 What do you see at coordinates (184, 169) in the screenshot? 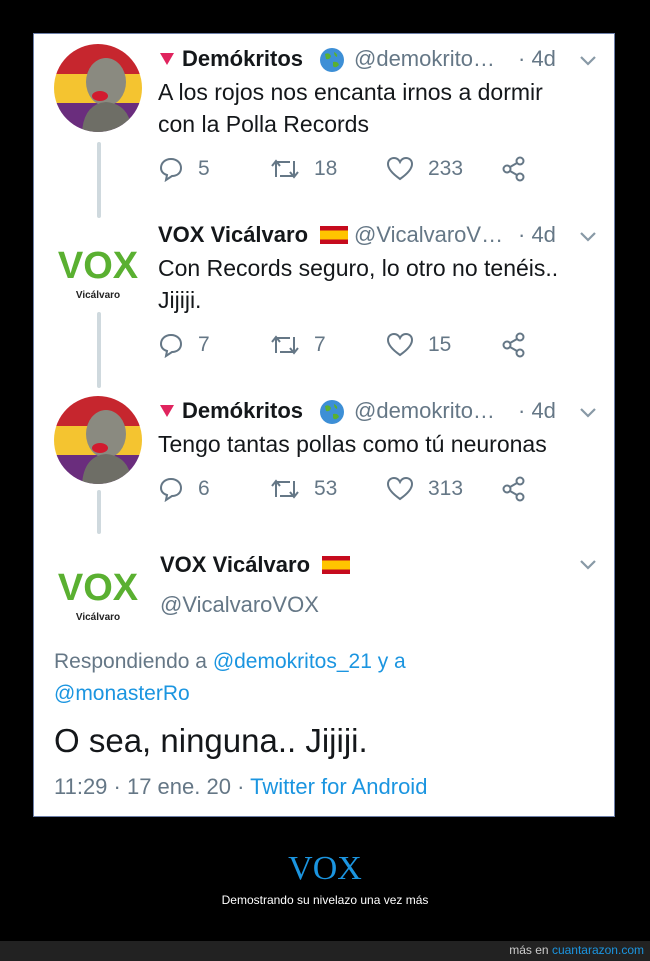
I see `reply-button: 5` at bounding box center [184, 169].